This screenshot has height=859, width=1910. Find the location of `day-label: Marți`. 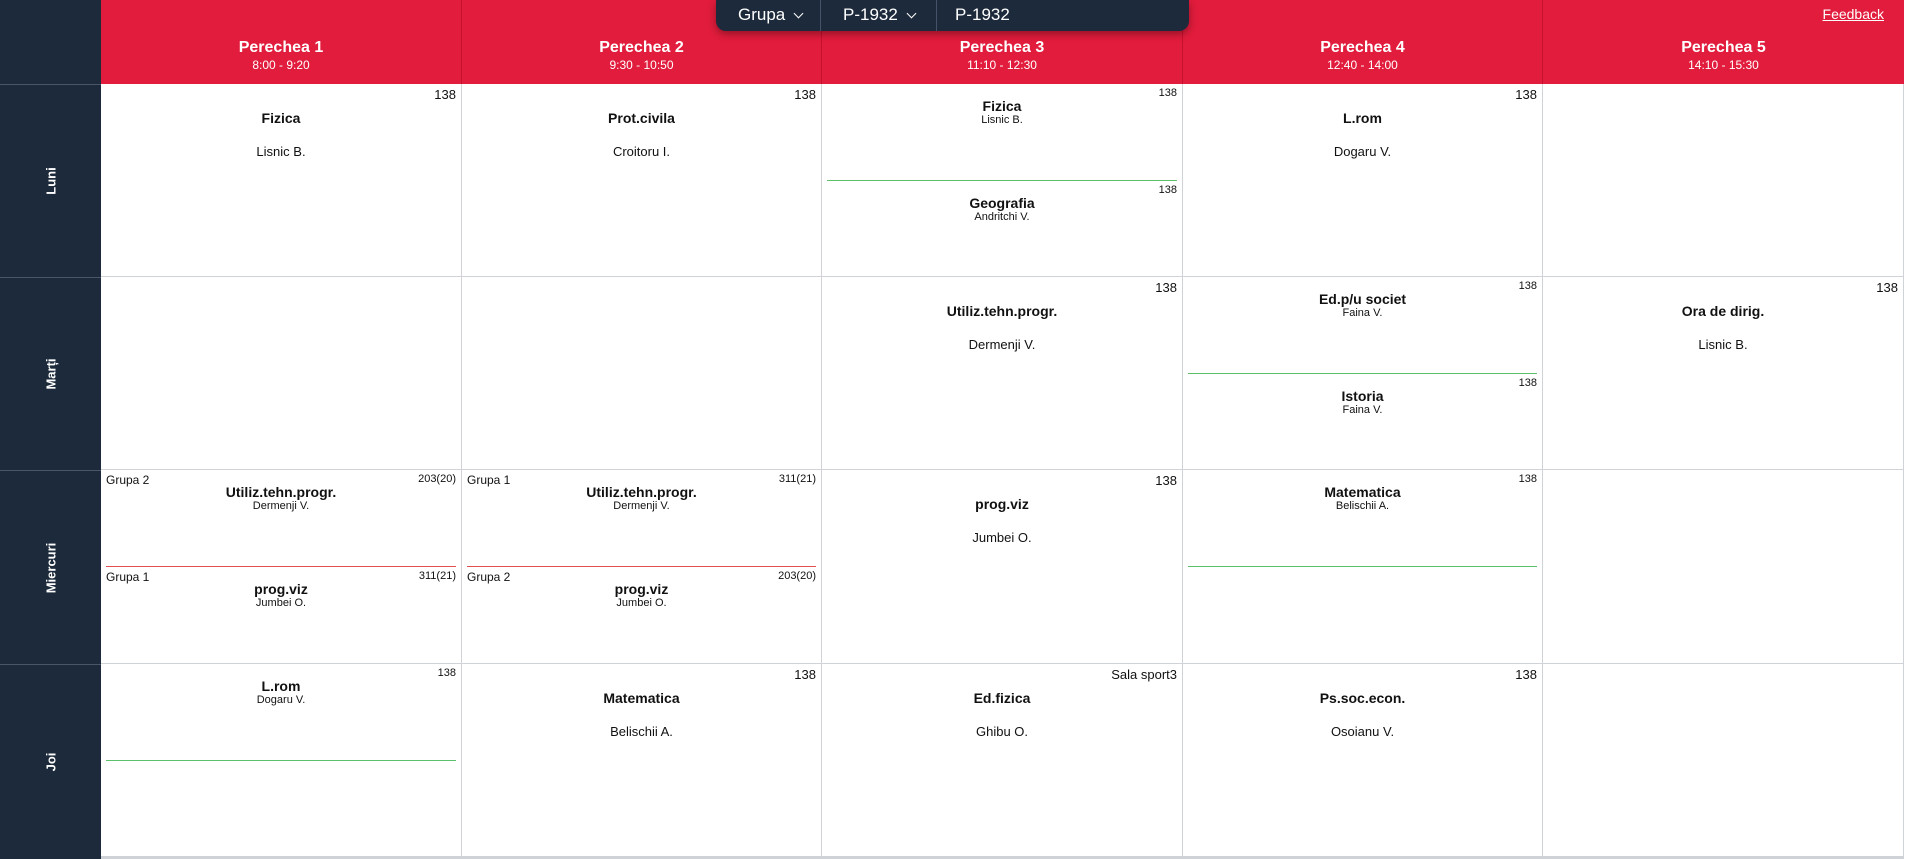

day-label: Marți is located at coordinates (50, 374).